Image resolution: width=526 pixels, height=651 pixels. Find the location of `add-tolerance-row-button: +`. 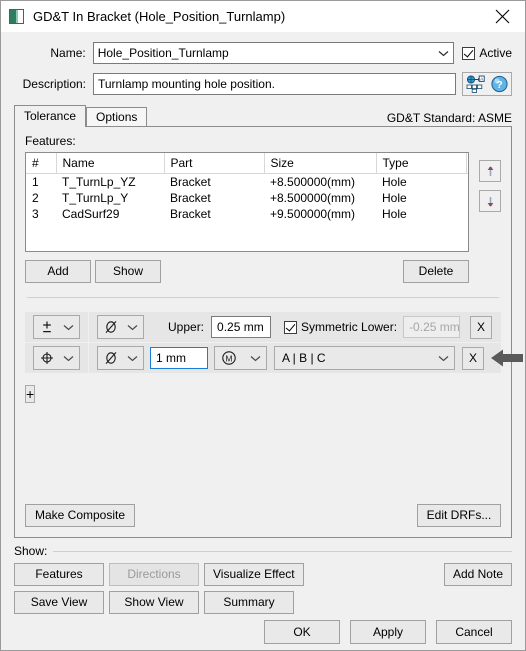

add-tolerance-row-button: + is located at coordinates (30, 394).